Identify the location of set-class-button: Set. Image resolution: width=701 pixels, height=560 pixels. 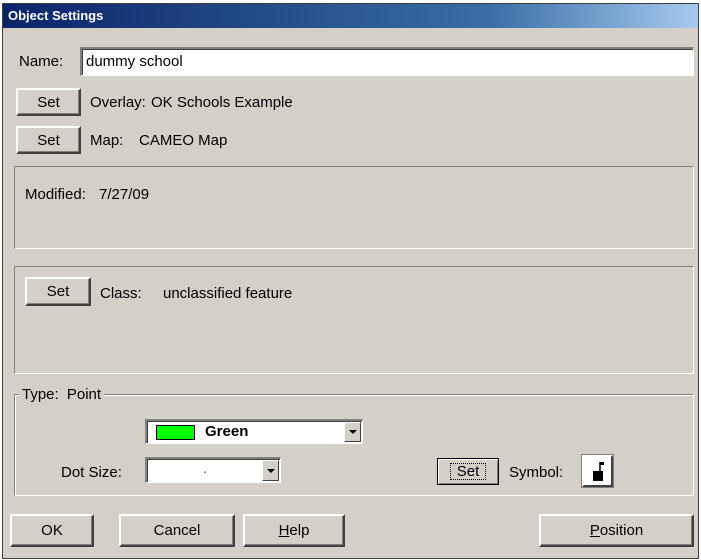
(58, 291).